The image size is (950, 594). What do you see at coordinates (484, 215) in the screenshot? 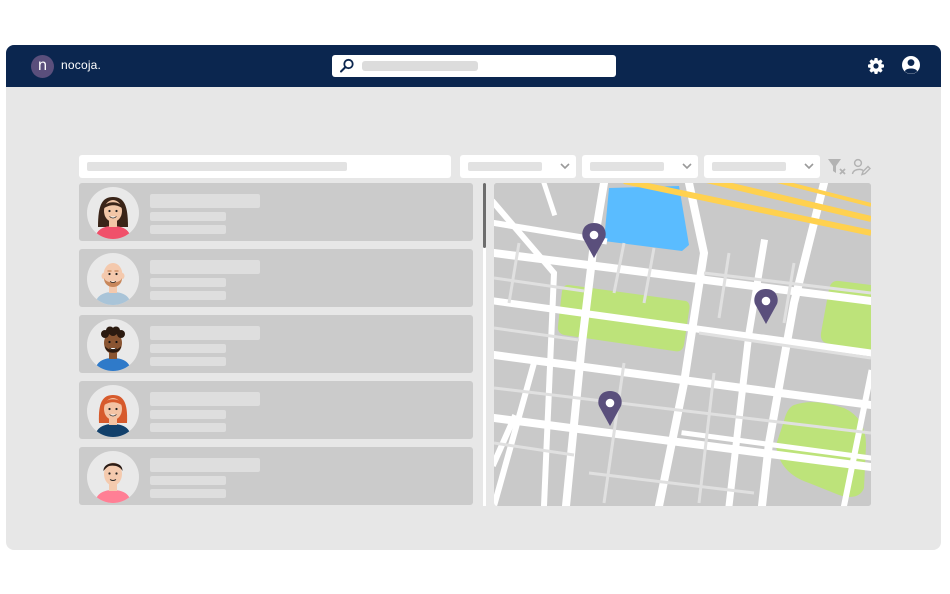
I see `scrollbar-thumb` at bounding box center [484, 215].